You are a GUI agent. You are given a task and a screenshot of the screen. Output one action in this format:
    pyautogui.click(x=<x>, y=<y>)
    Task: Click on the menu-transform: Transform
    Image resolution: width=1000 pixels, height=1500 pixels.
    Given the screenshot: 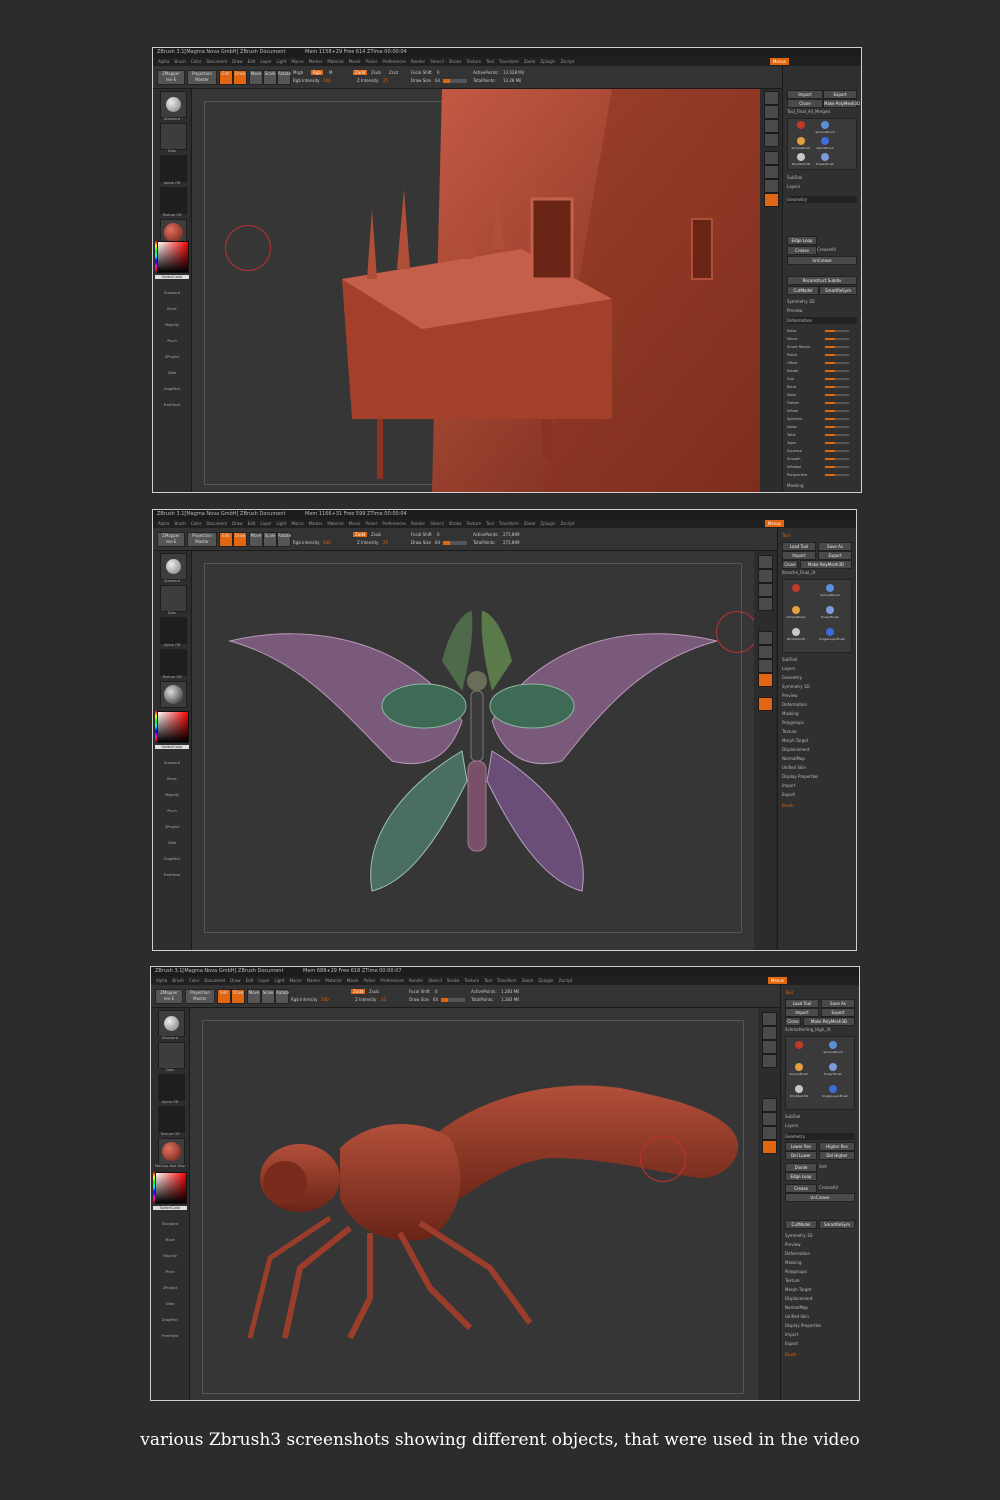 What is the action you would take?
    pyautogui.click(x=509, y=523)
    